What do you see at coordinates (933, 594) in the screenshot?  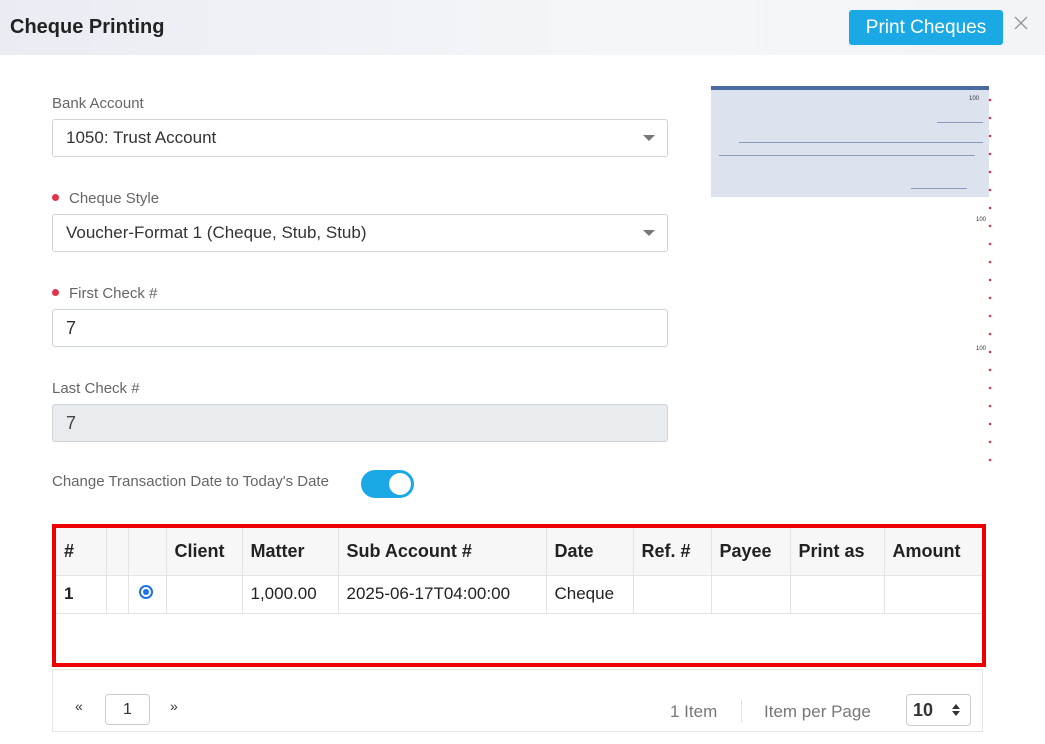 I see `cell-amount` at bounding box center [933, 594].